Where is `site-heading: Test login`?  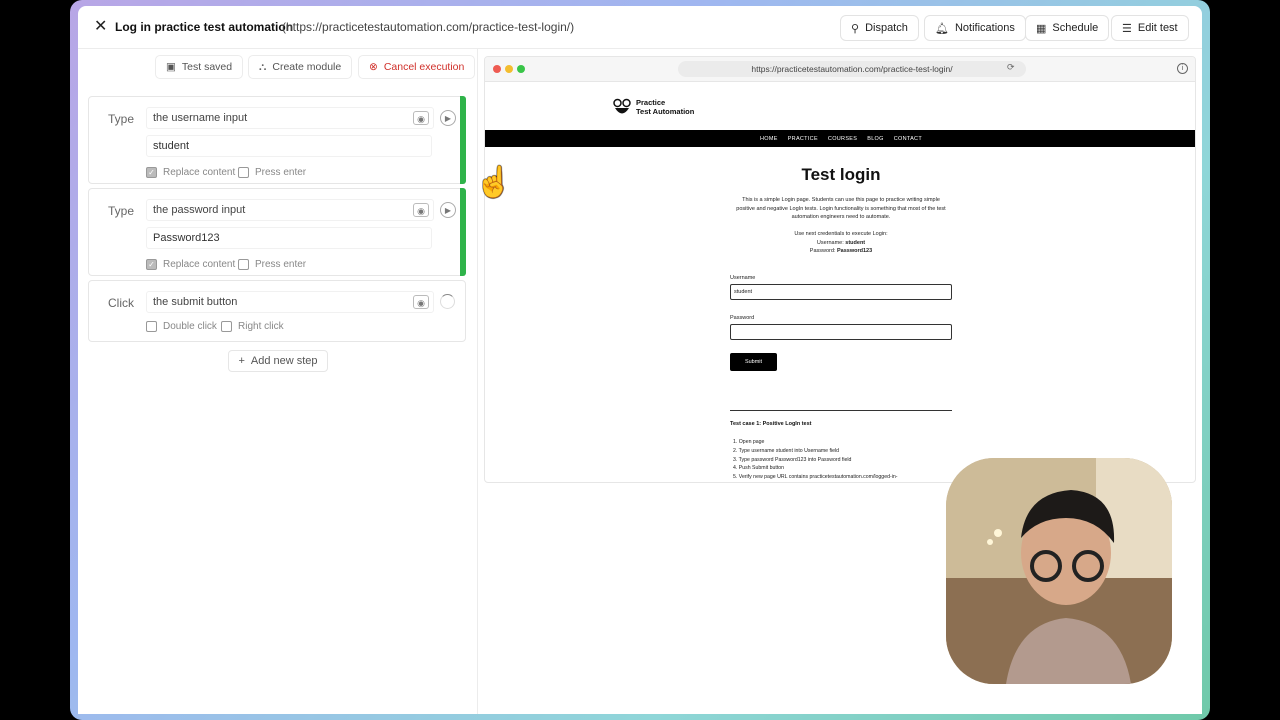 site-heading: Test login is located at coordinates (841, 174).